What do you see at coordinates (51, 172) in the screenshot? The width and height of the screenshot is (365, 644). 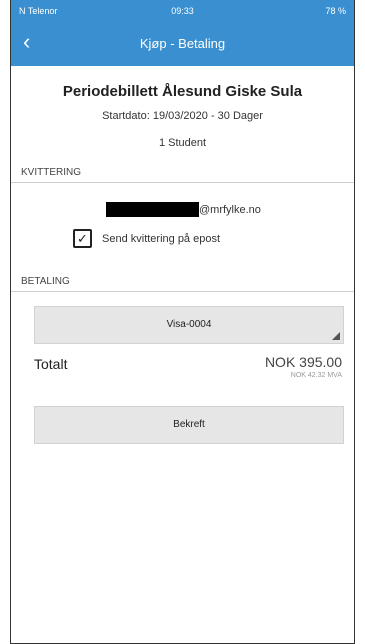 I see `receipt-section-label: KVITTERING` at bounding box center [51, 172].